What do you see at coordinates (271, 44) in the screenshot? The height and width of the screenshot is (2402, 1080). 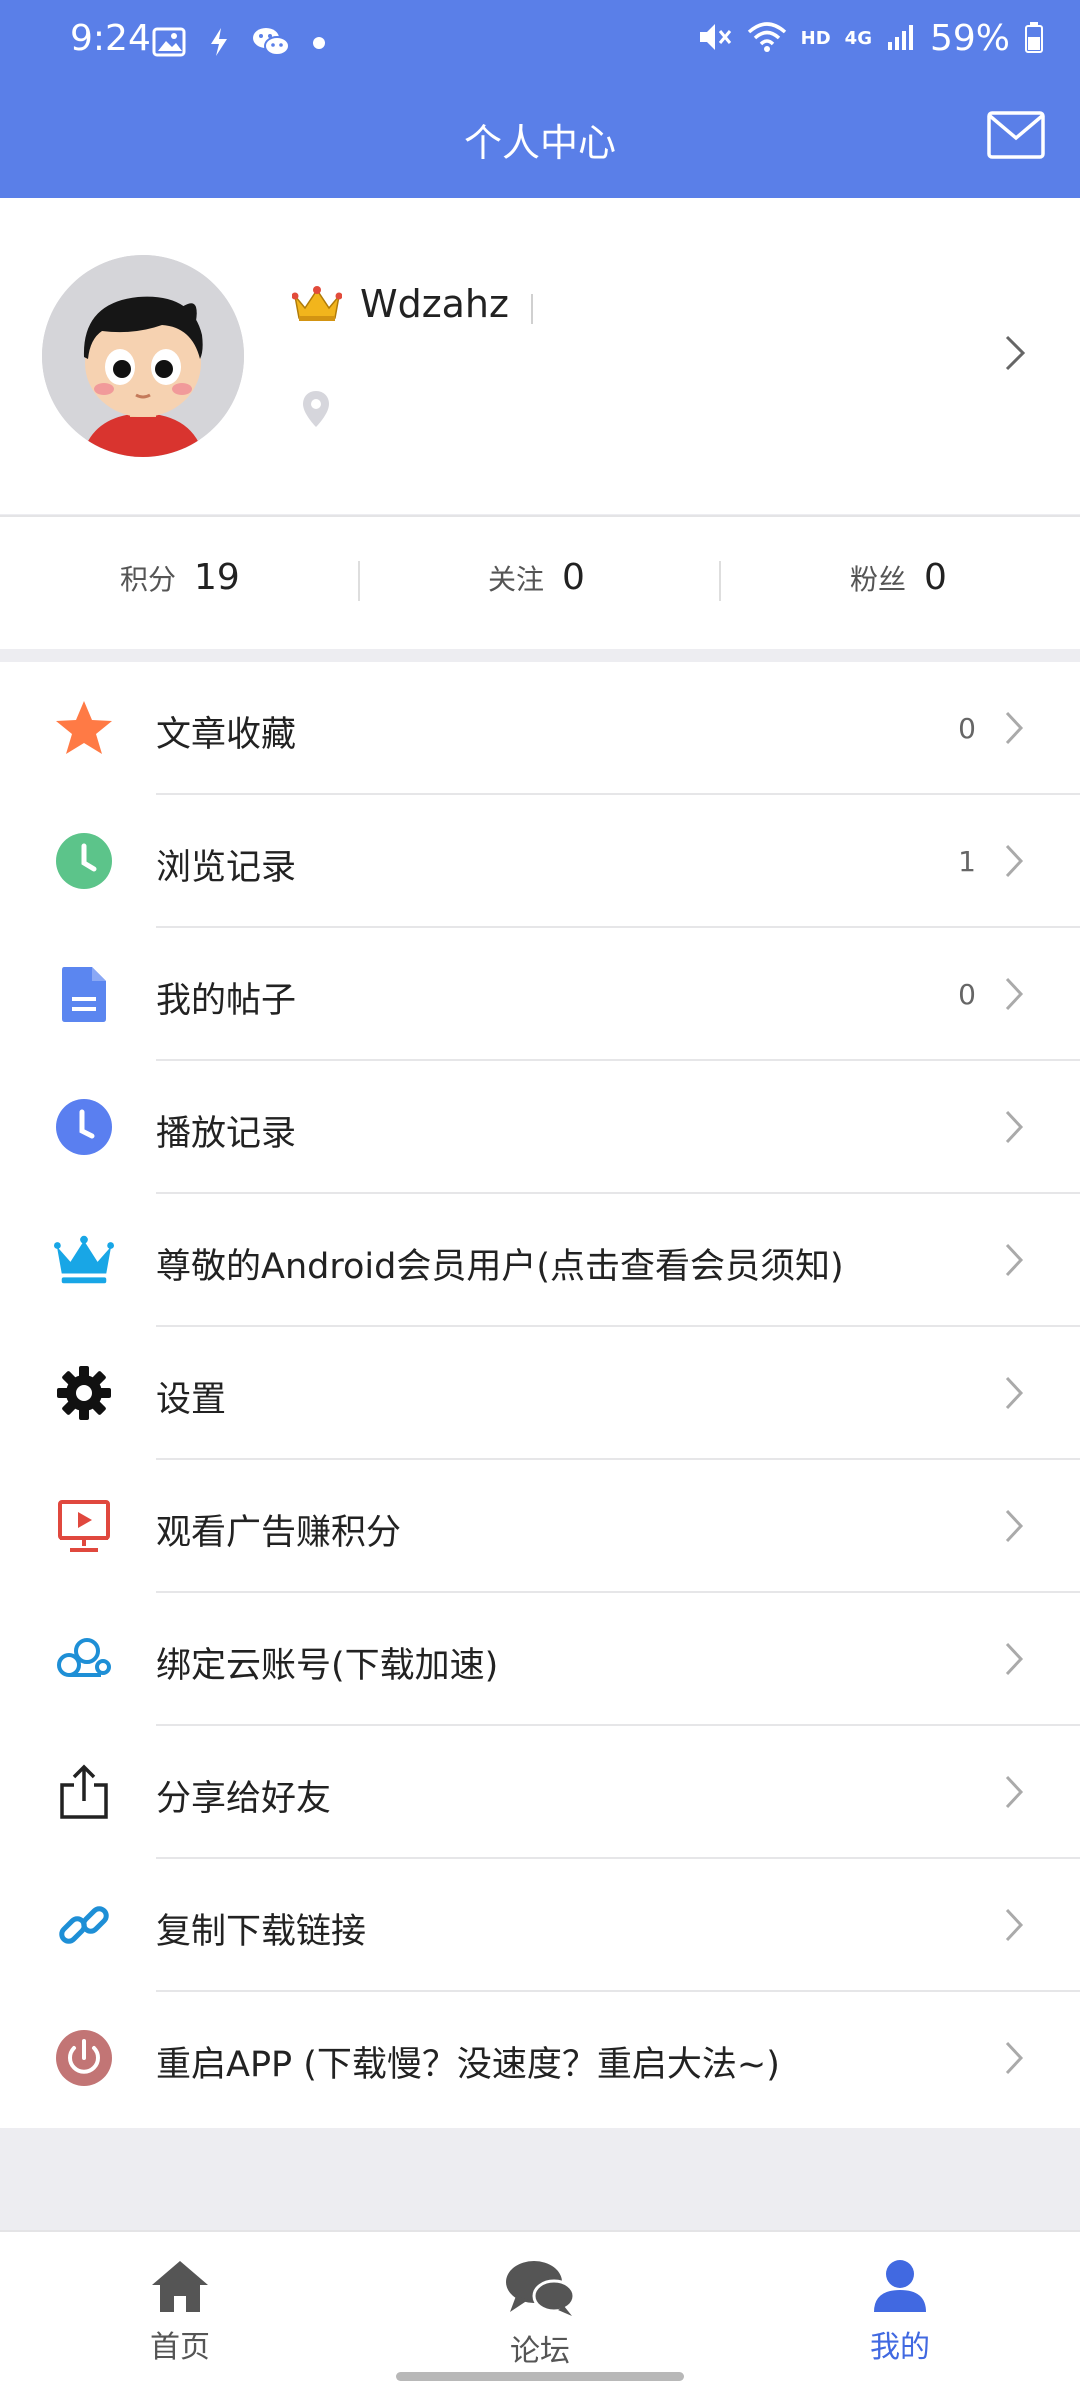 I see `wechat-icon` at bounding box center [271, 44].